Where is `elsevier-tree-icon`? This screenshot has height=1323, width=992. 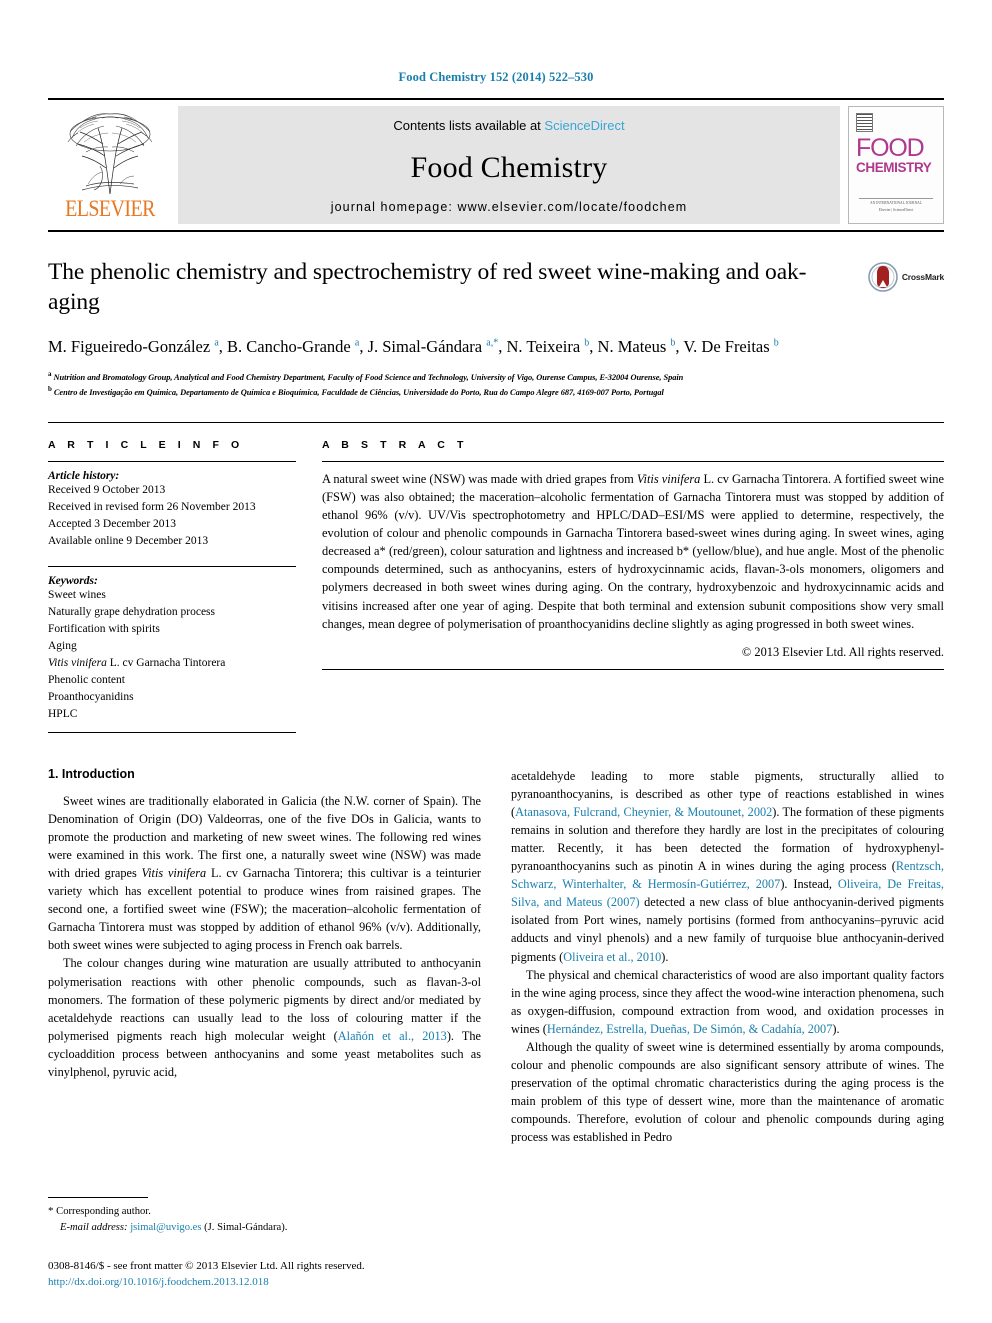
elsevier-tree-icon is located at coordinates (110, 154).